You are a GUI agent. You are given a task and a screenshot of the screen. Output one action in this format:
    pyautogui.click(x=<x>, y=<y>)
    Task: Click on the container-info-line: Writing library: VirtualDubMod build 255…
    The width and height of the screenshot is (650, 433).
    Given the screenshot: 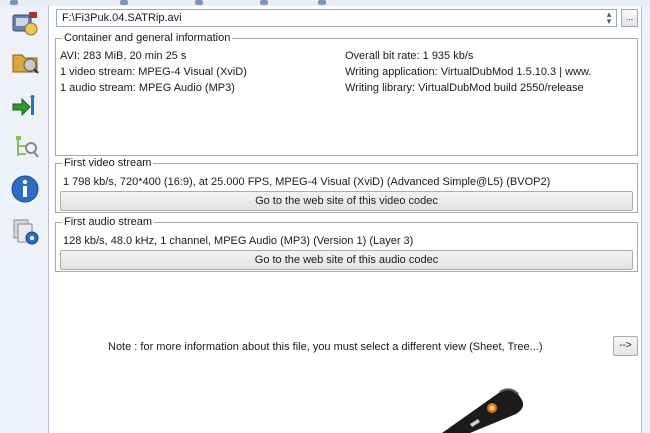 What is the action you would take?
    pyautogui.click(x=464, y=88)
    